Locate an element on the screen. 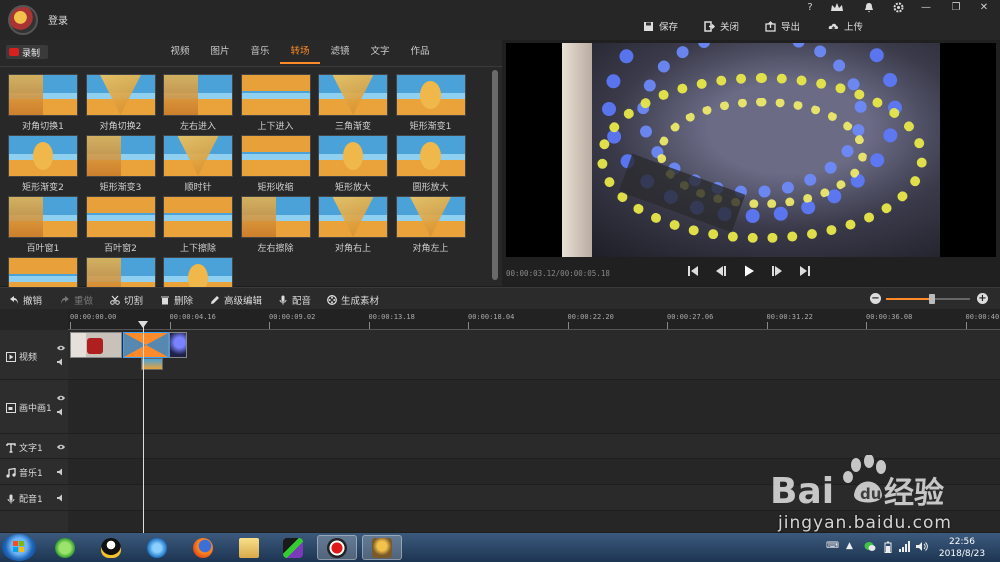 Image resolution: width=1000 pixels, height=562 pixels. close-project-button: 关闭 is located at coordinates (721, 26).